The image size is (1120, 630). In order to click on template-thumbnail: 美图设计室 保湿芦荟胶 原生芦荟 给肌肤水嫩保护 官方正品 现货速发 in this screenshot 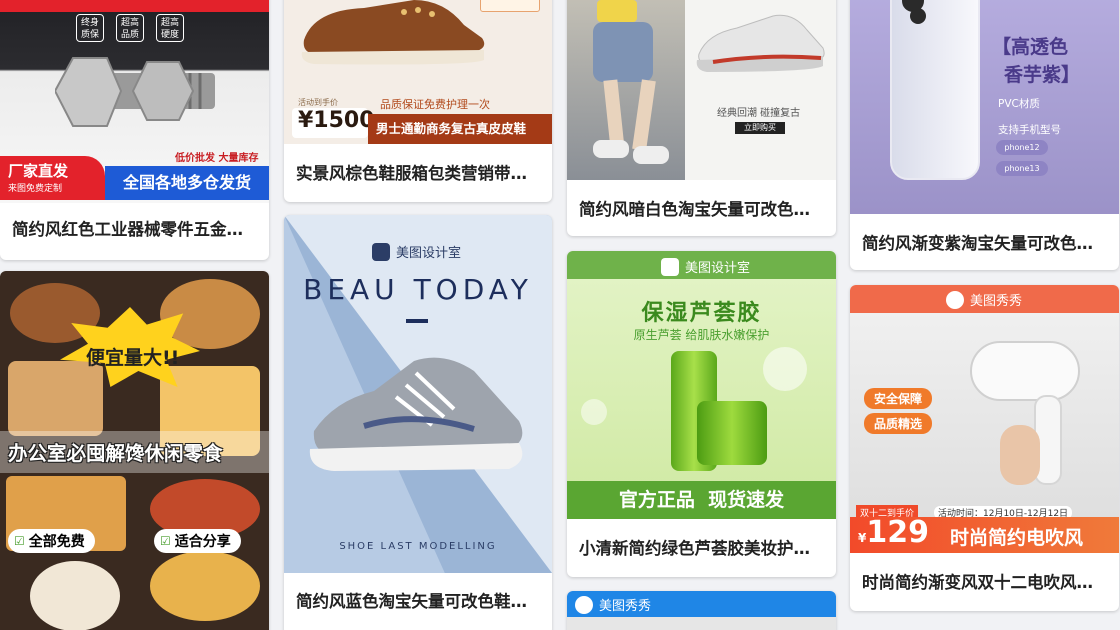, I will do `click(701, 385)`.